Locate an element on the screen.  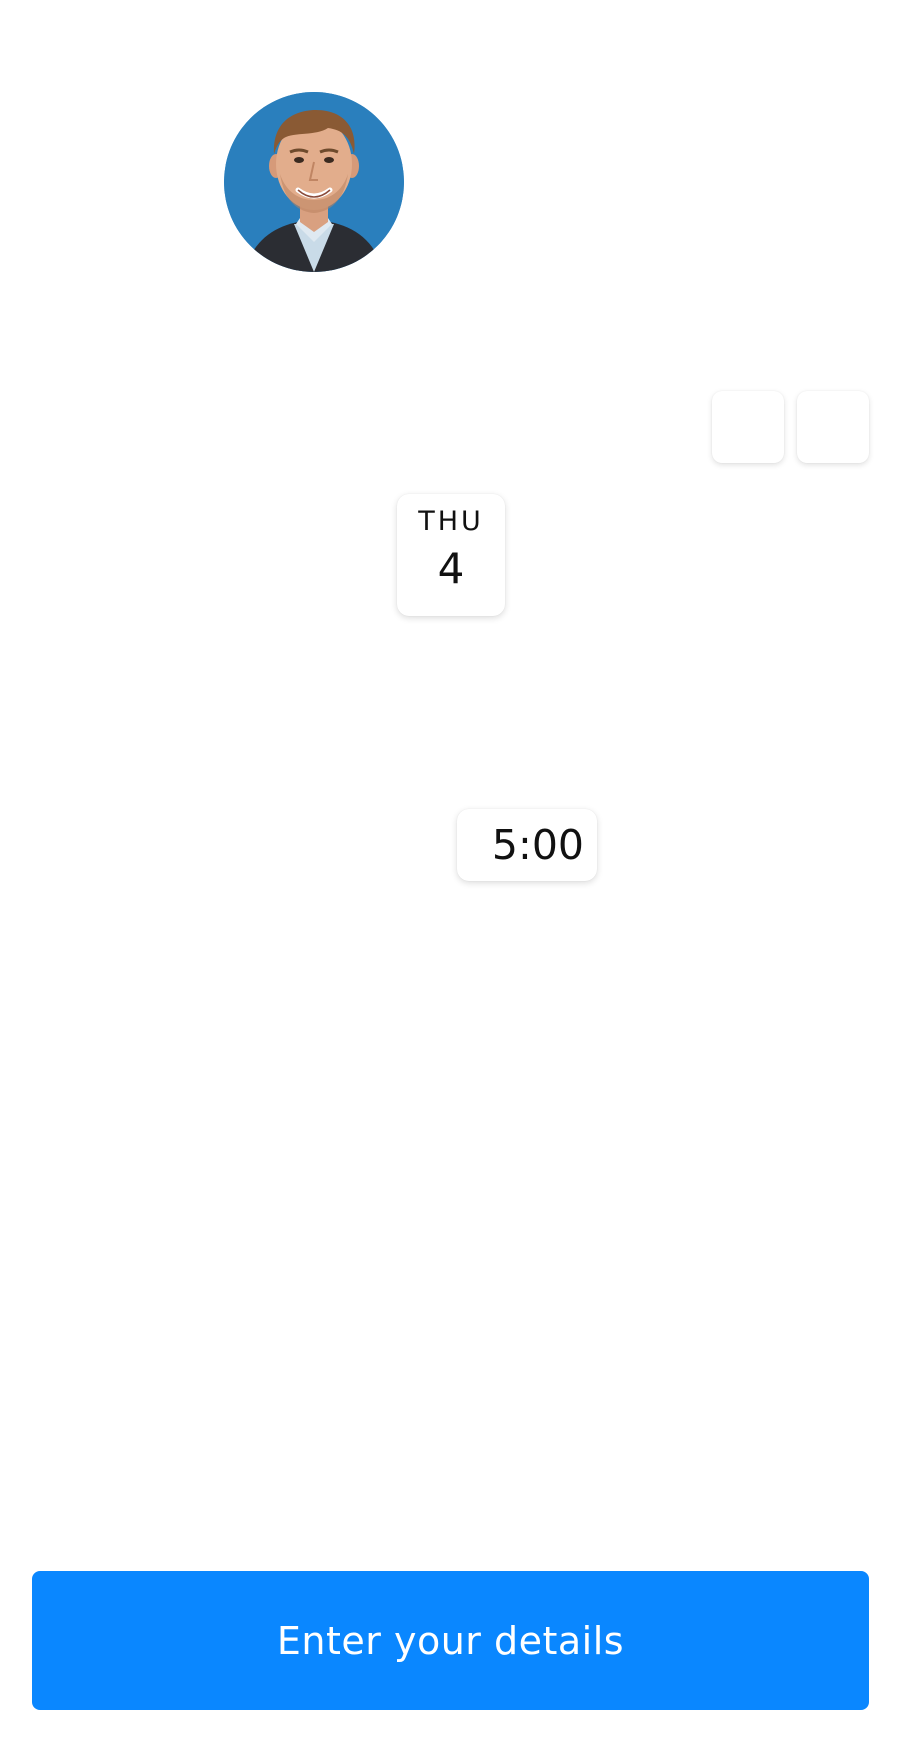
person-photo-icon is located at coordinates (314, 182).